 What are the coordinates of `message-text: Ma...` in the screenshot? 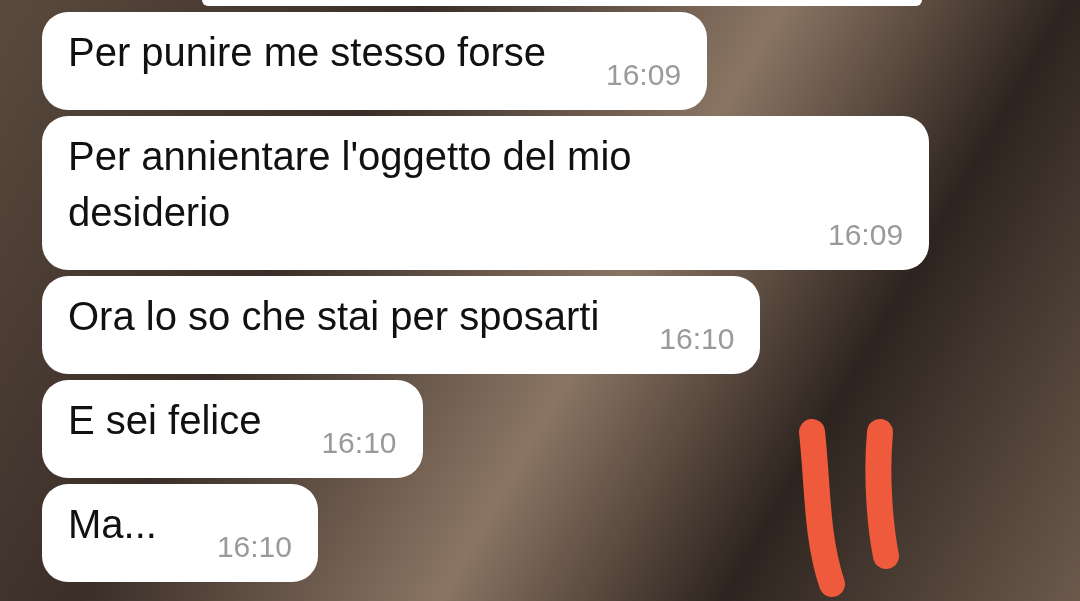 It's located at (112, 524).